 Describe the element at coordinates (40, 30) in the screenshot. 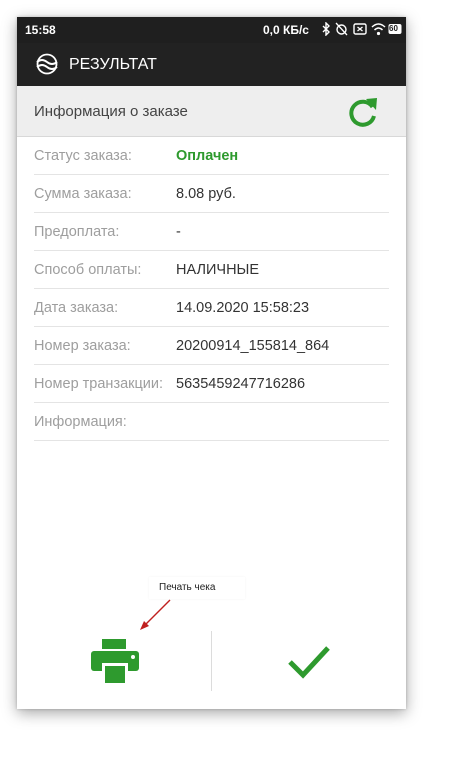

I see `status-time: 15:58` at that location.